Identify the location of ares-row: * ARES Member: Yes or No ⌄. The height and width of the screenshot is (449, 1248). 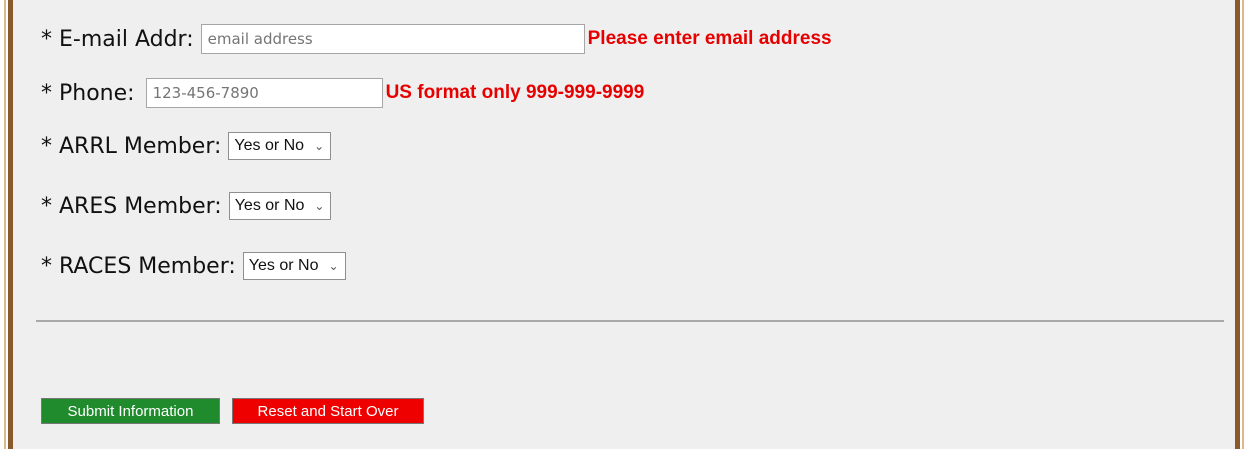
(186, 206).